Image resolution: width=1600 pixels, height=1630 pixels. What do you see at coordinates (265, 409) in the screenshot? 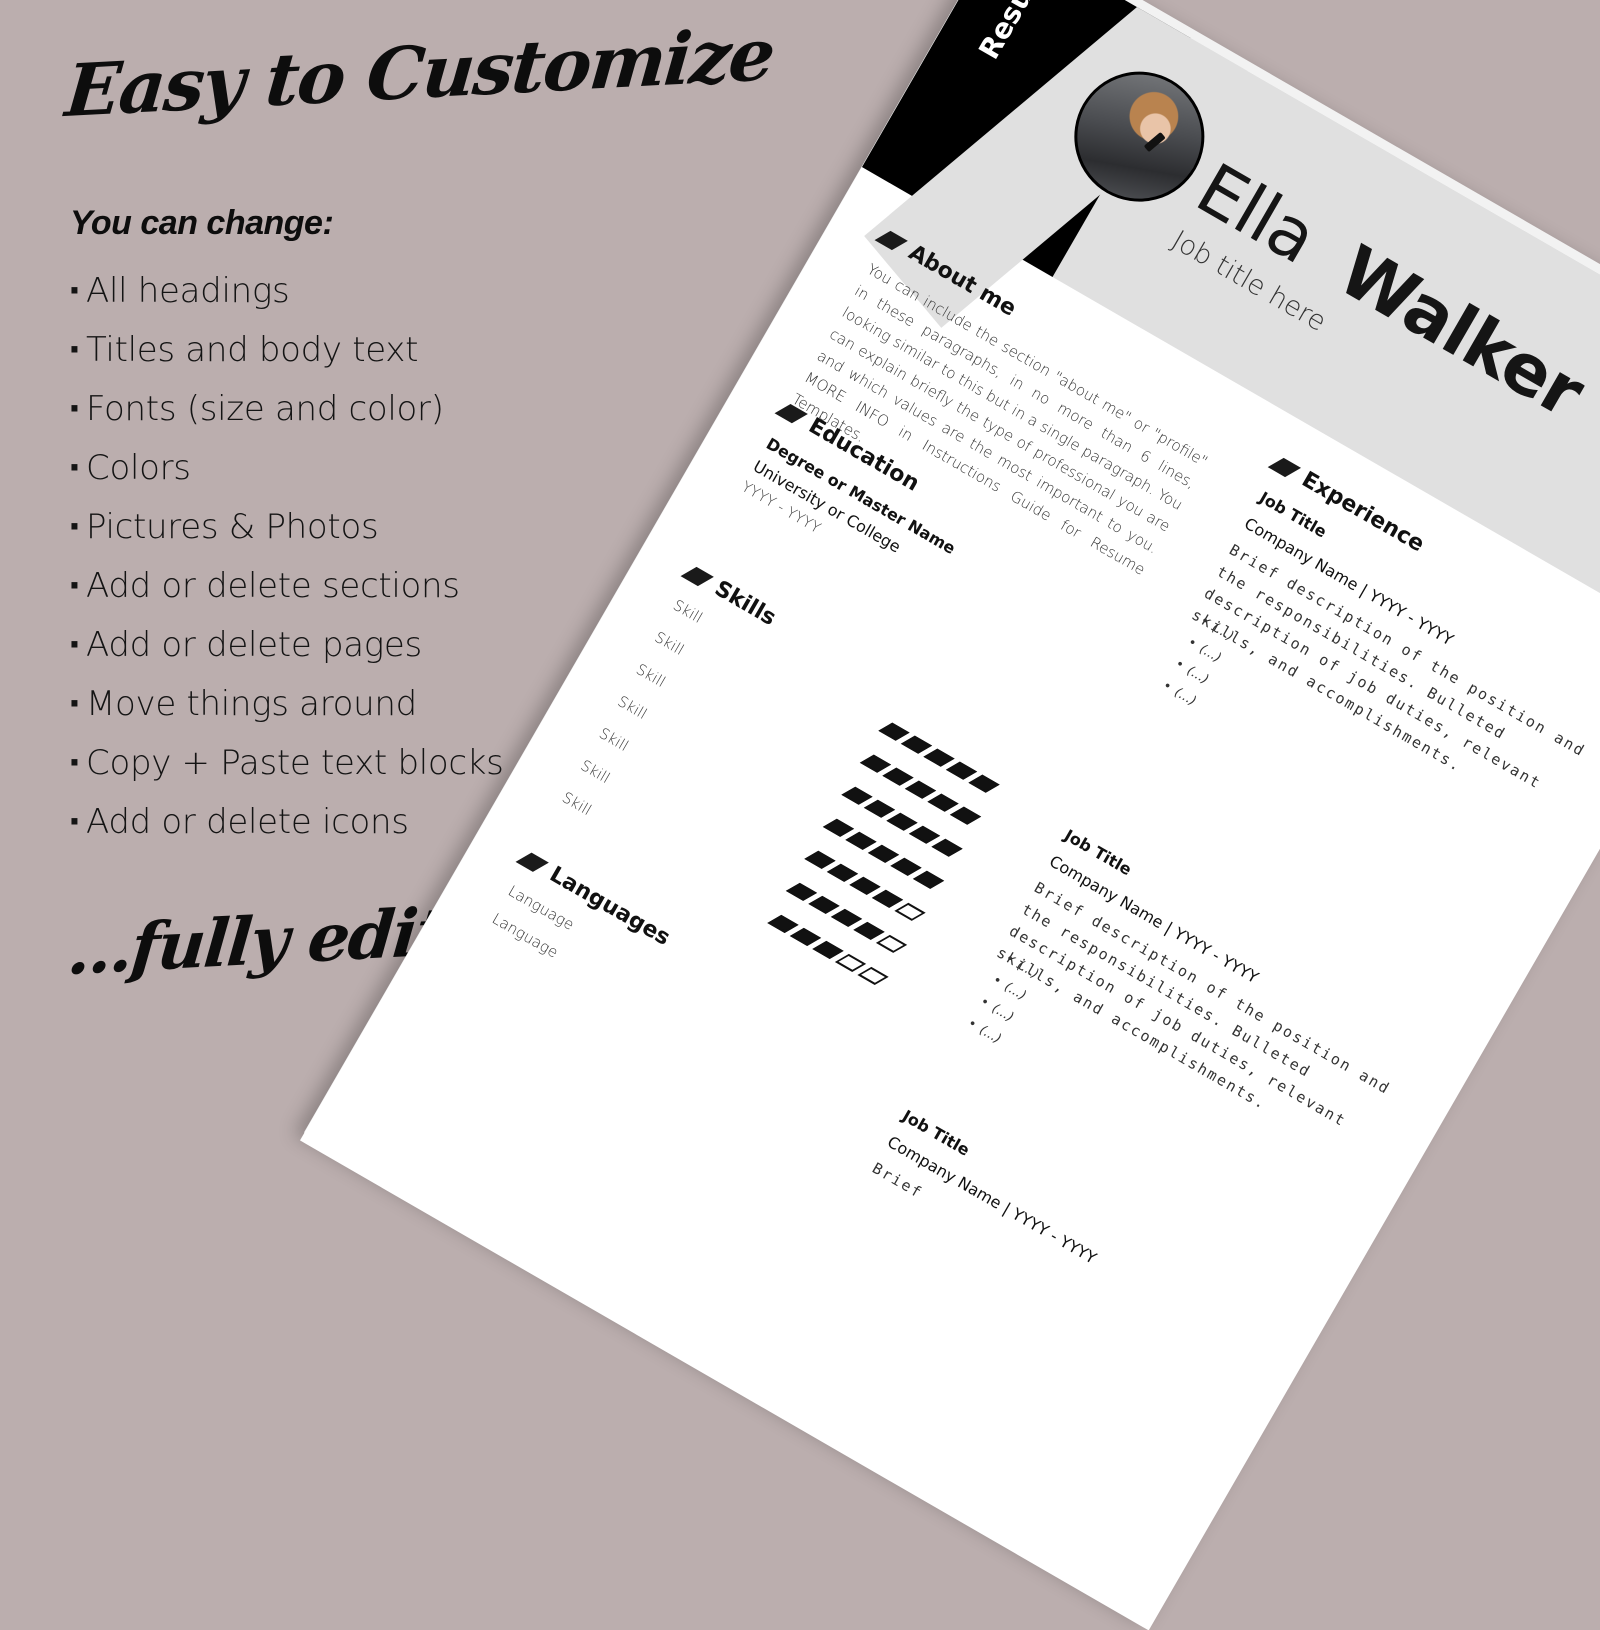
I see `feature-label: Fonts (size and color)` at bounding box center [265, 409].